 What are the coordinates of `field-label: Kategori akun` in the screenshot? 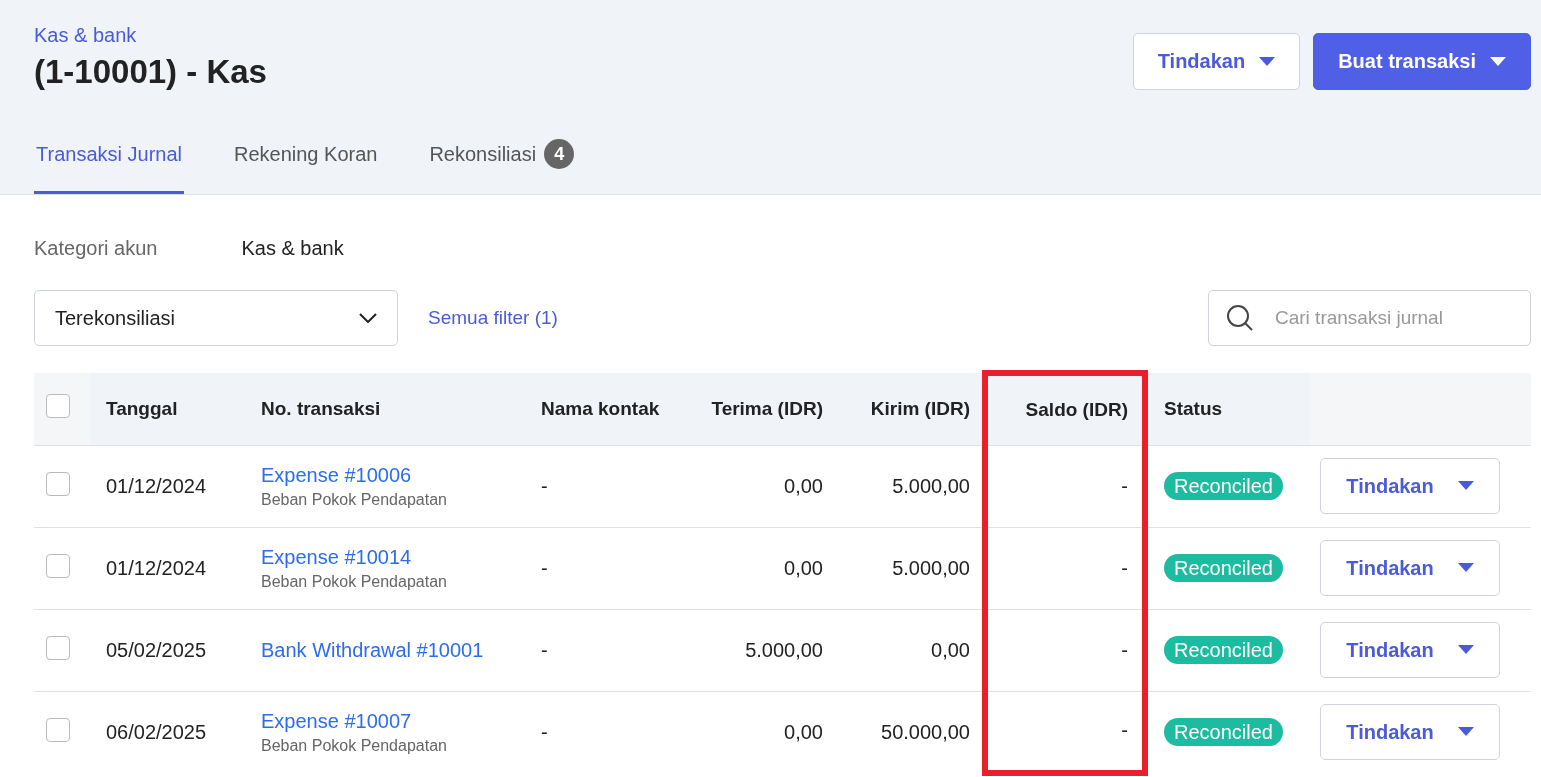 It's located at (96, 248).